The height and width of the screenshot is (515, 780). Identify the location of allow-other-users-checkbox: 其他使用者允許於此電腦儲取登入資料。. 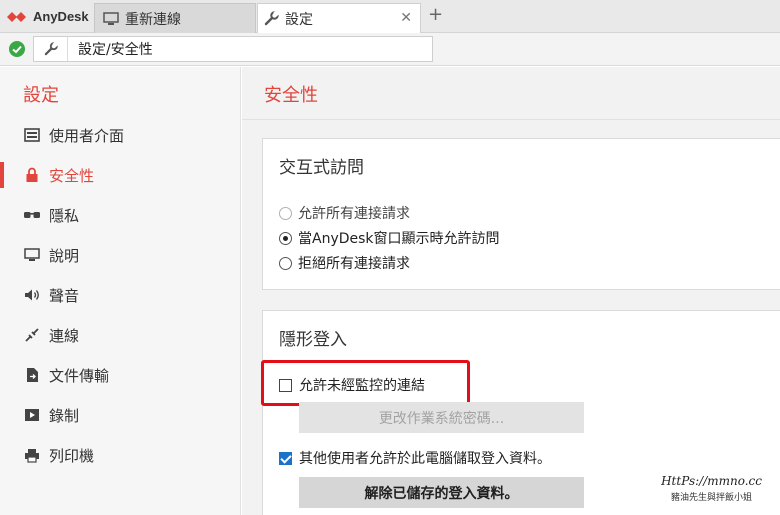
(415, 458).